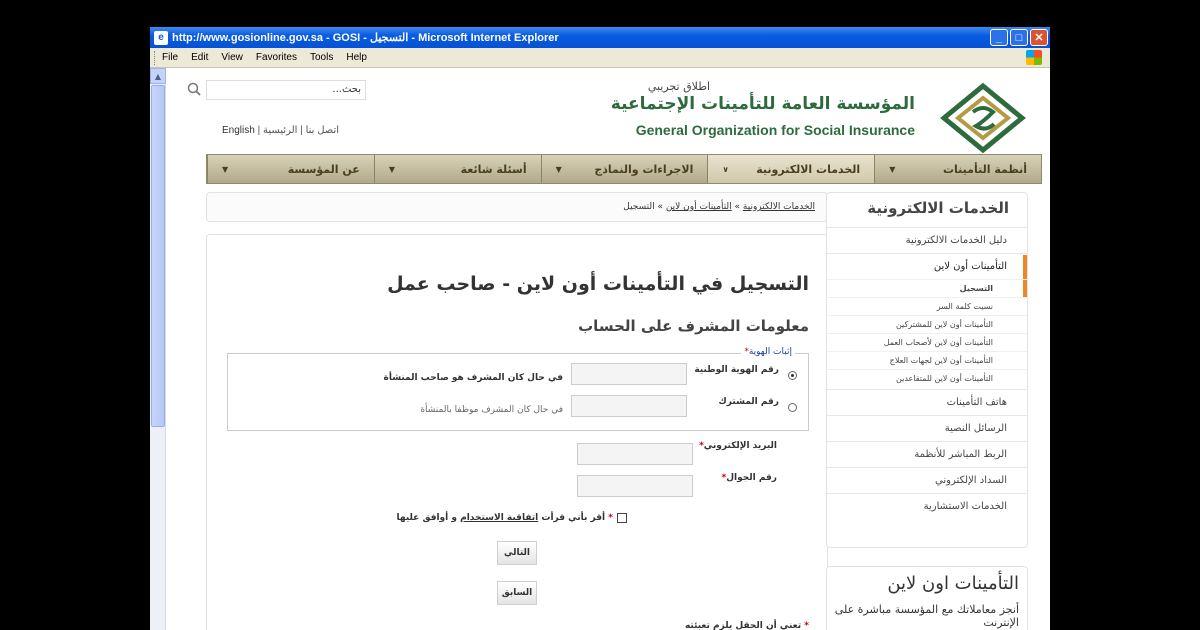  I want to click on identity-legend-text: إثبات الهوية, so click(770, 352).